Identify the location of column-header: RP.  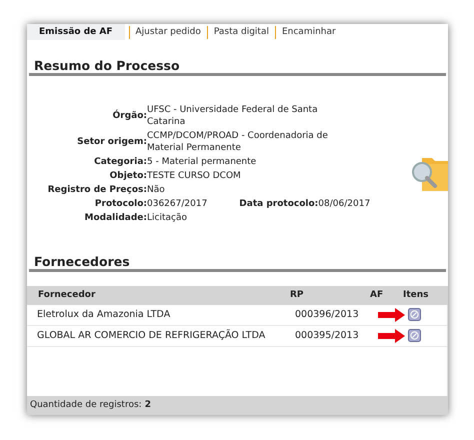
(297, 295).